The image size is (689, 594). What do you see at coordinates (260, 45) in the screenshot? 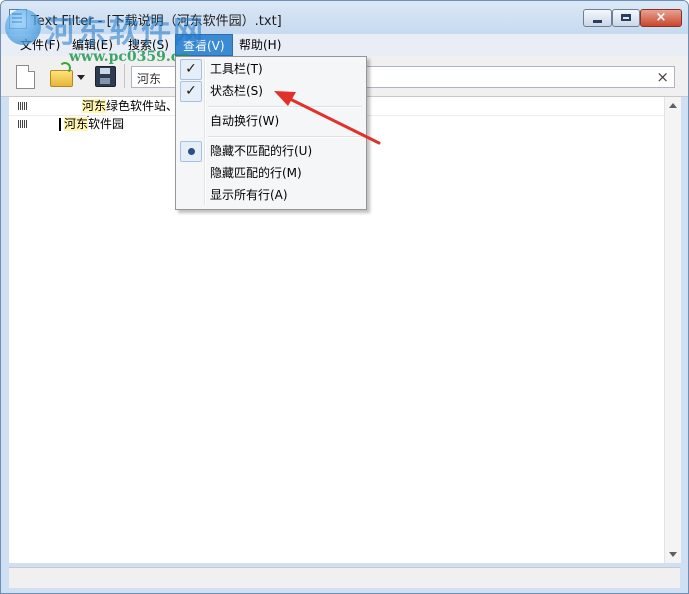
I see `menu-help: 帮助(H)` at bounding box center [260, 45].